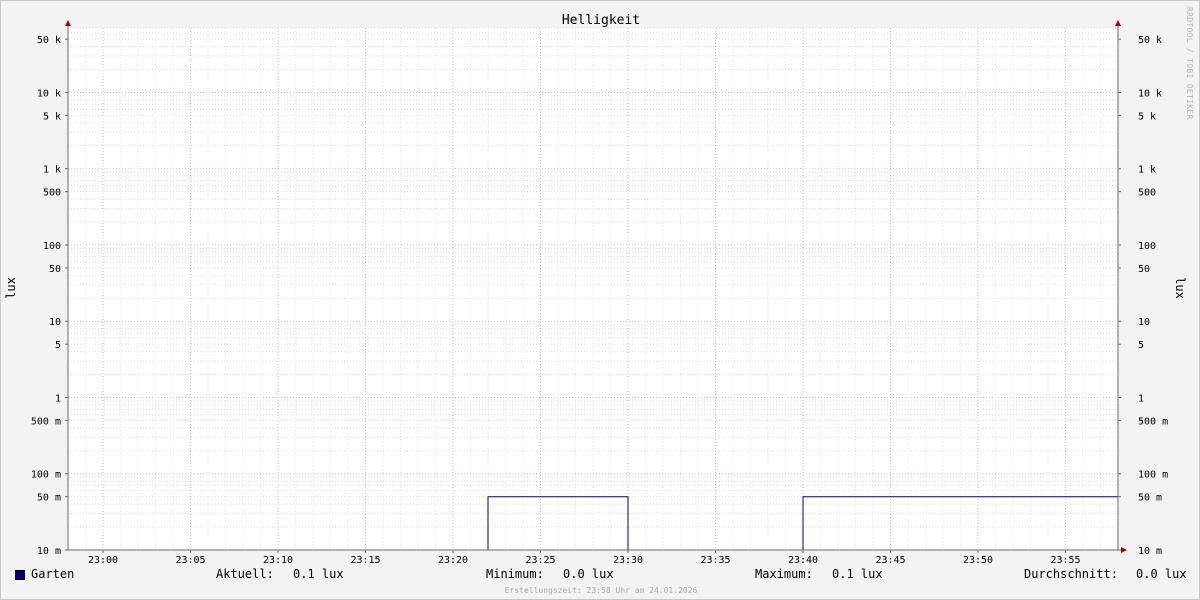  What do you see at coordinates (55, 269) in the screenshot?
I see `y-tick-label-left: 50` at bounding box center [55, 269].